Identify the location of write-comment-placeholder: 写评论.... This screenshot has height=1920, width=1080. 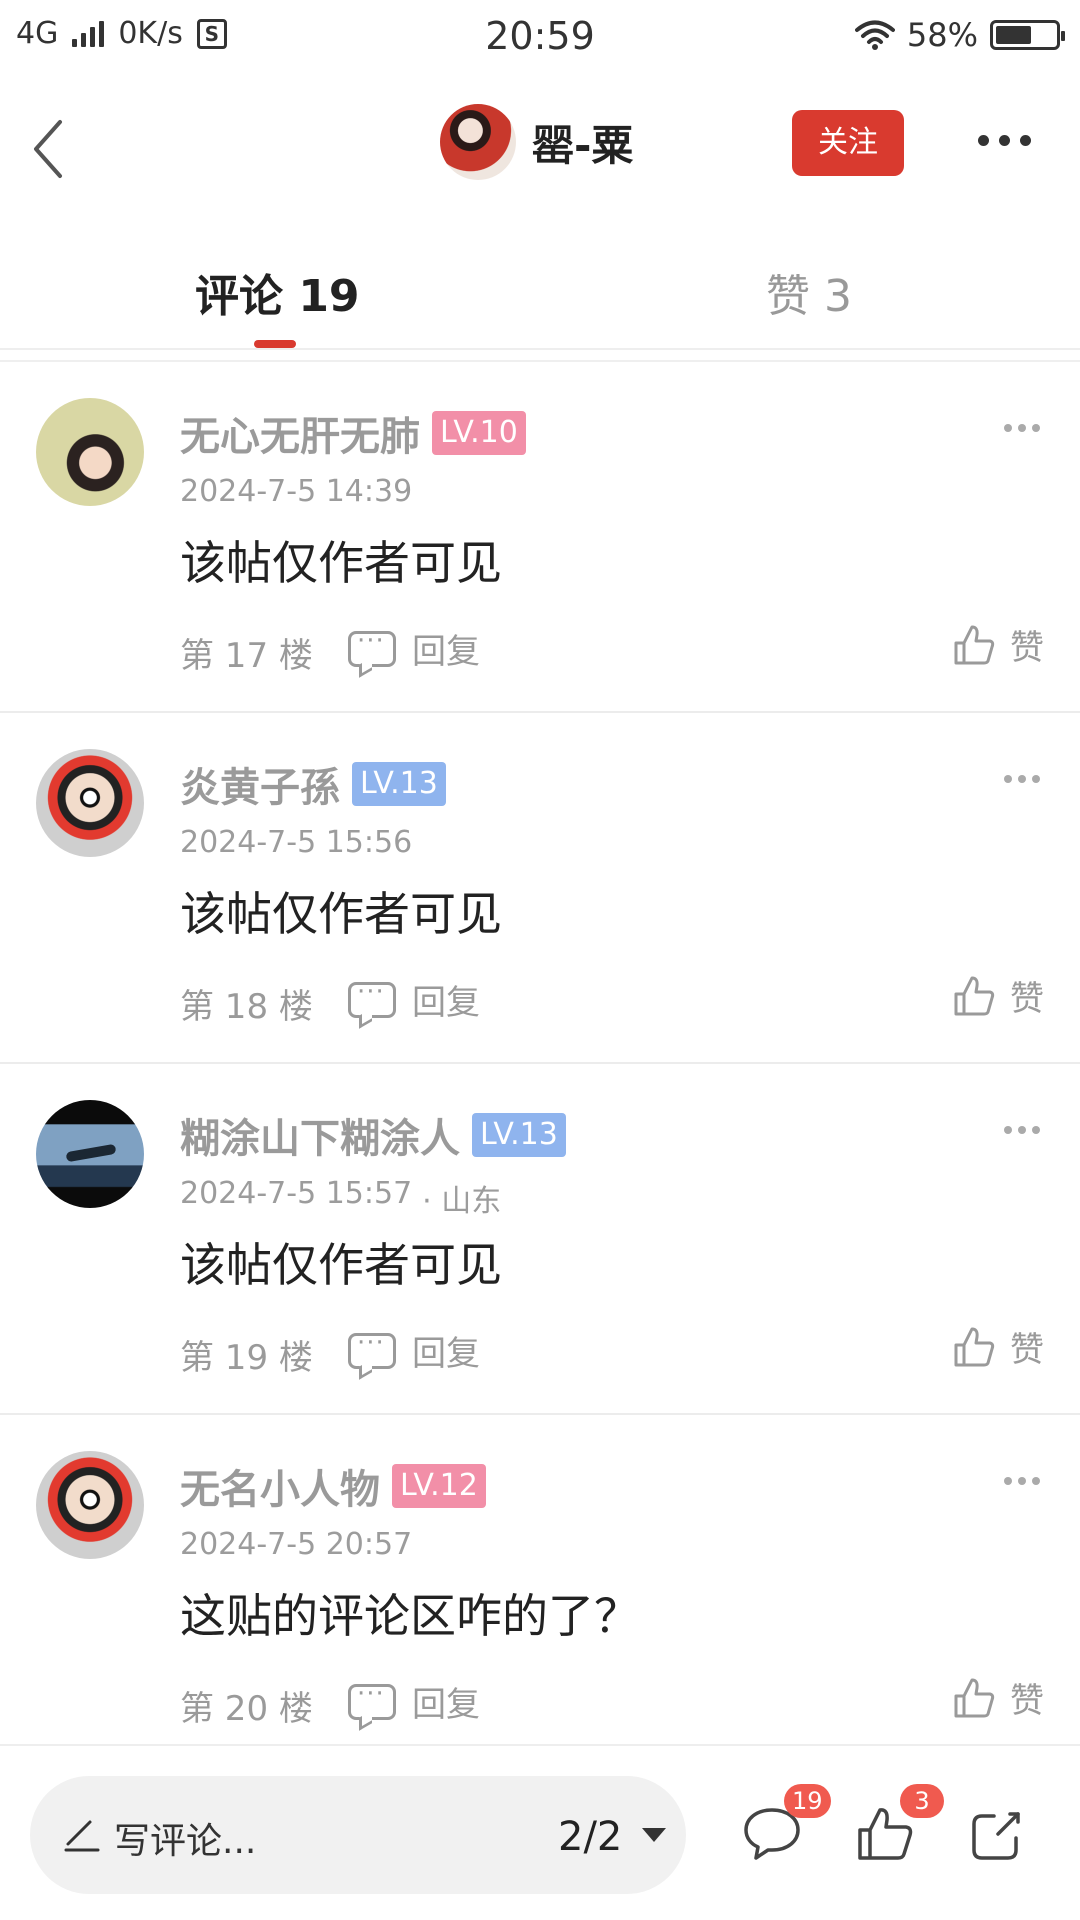
(185, 1841).